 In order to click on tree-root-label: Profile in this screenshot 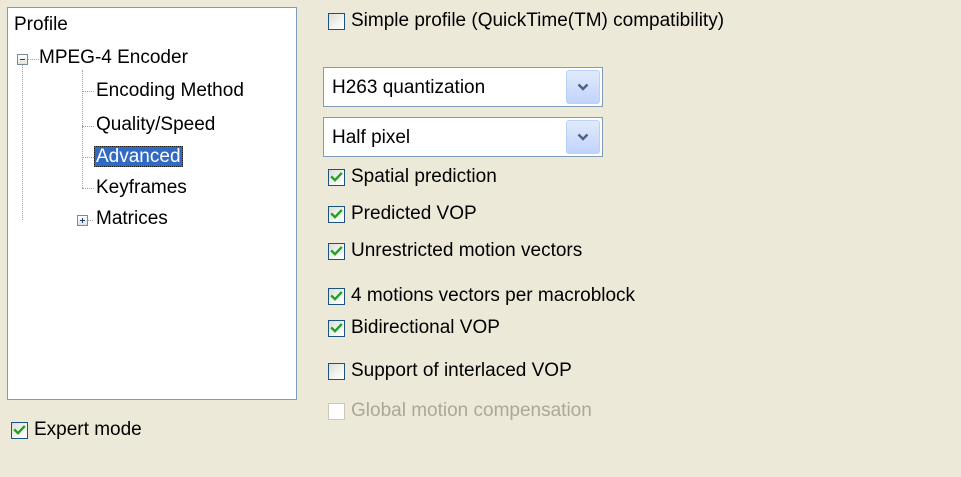, I will do `click(41, 24)`.